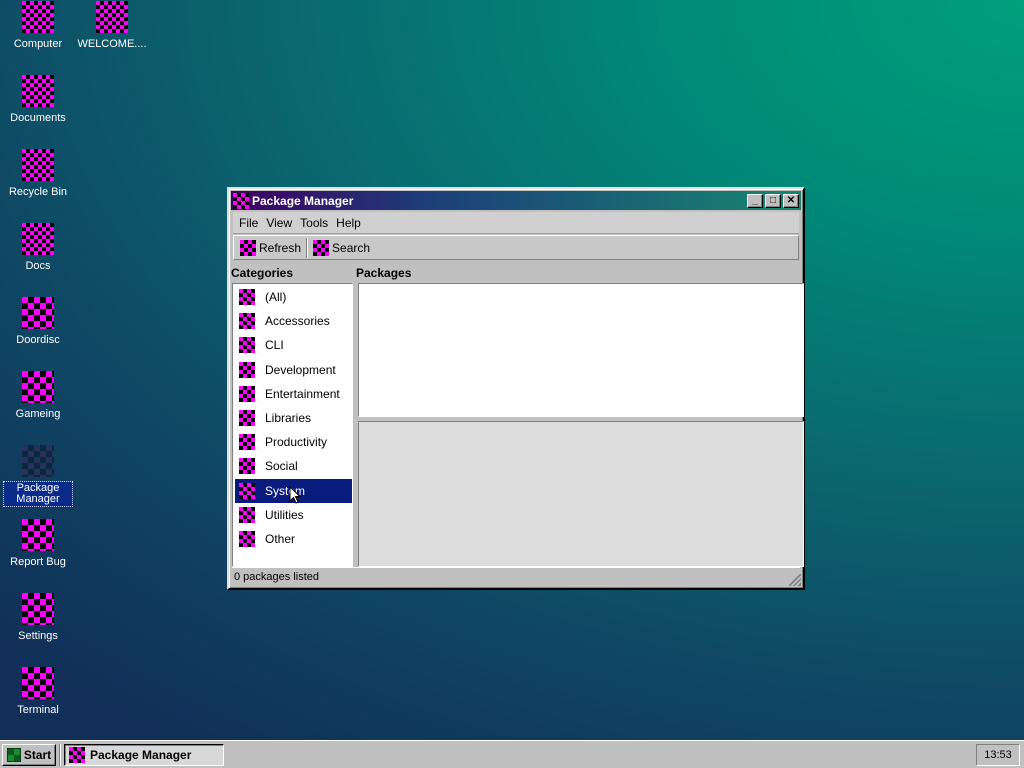 This screenshot has height=768, width=1024. What do you see at coordinates (581, 350) in the screenshot?
I see `package-list` at bounding box center [581, 350].